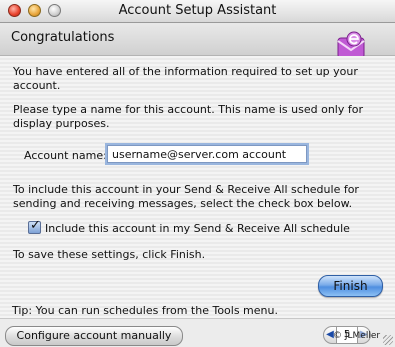 Image resolution: width=395 pixels, height=347 pixels. I want to click on checkmark-icon: ✓, so click(35, 225).